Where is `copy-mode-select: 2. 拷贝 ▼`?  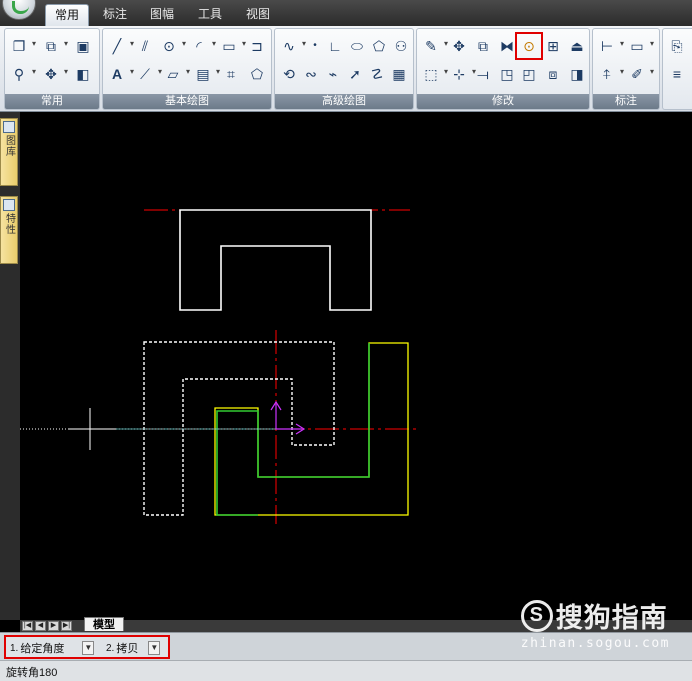 copy-mode-select: 2. 拷贝 ▼ is located at coordinates (133, 648).